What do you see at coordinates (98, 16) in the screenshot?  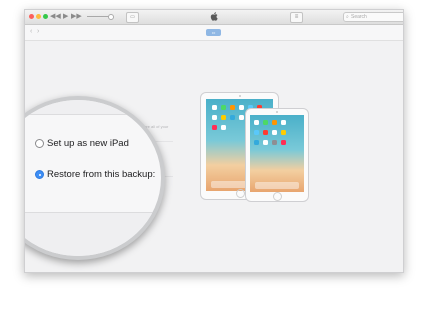 I see `volume-slider-track` at bounding box center [98, 16].